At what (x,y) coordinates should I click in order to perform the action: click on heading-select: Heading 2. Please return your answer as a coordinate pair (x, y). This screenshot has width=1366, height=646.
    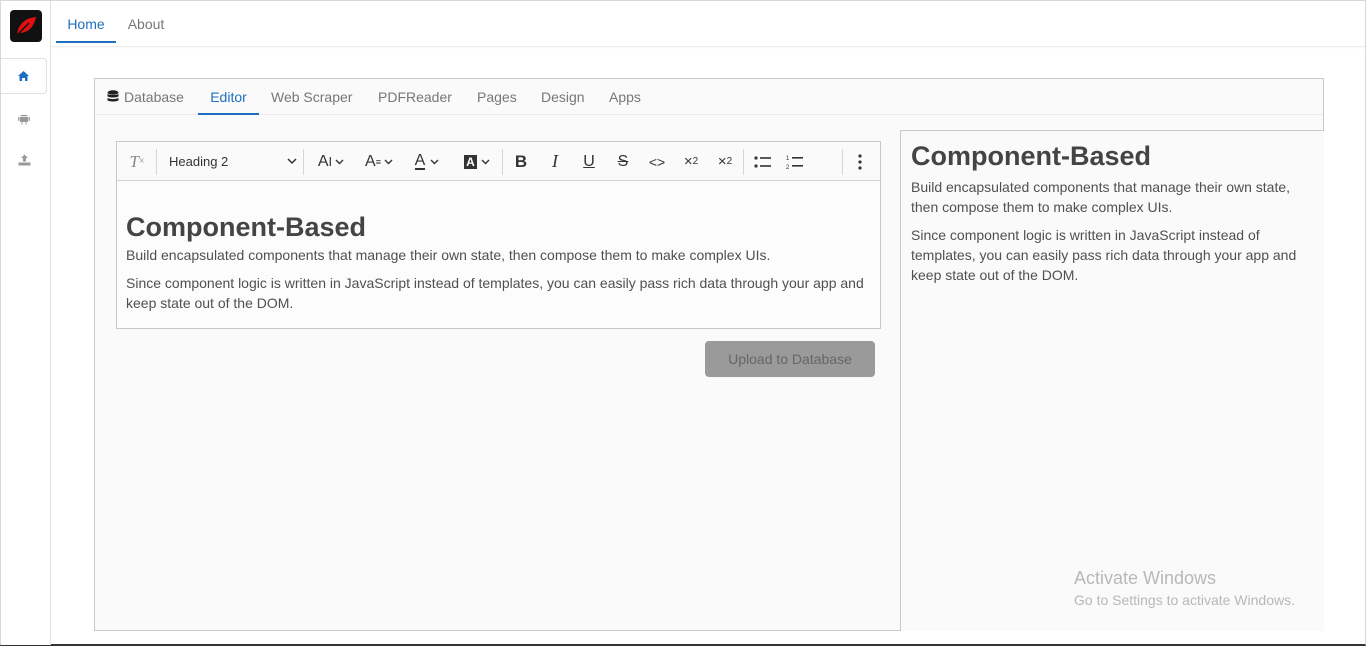
    Looking at the image, I should click on (233, 162).